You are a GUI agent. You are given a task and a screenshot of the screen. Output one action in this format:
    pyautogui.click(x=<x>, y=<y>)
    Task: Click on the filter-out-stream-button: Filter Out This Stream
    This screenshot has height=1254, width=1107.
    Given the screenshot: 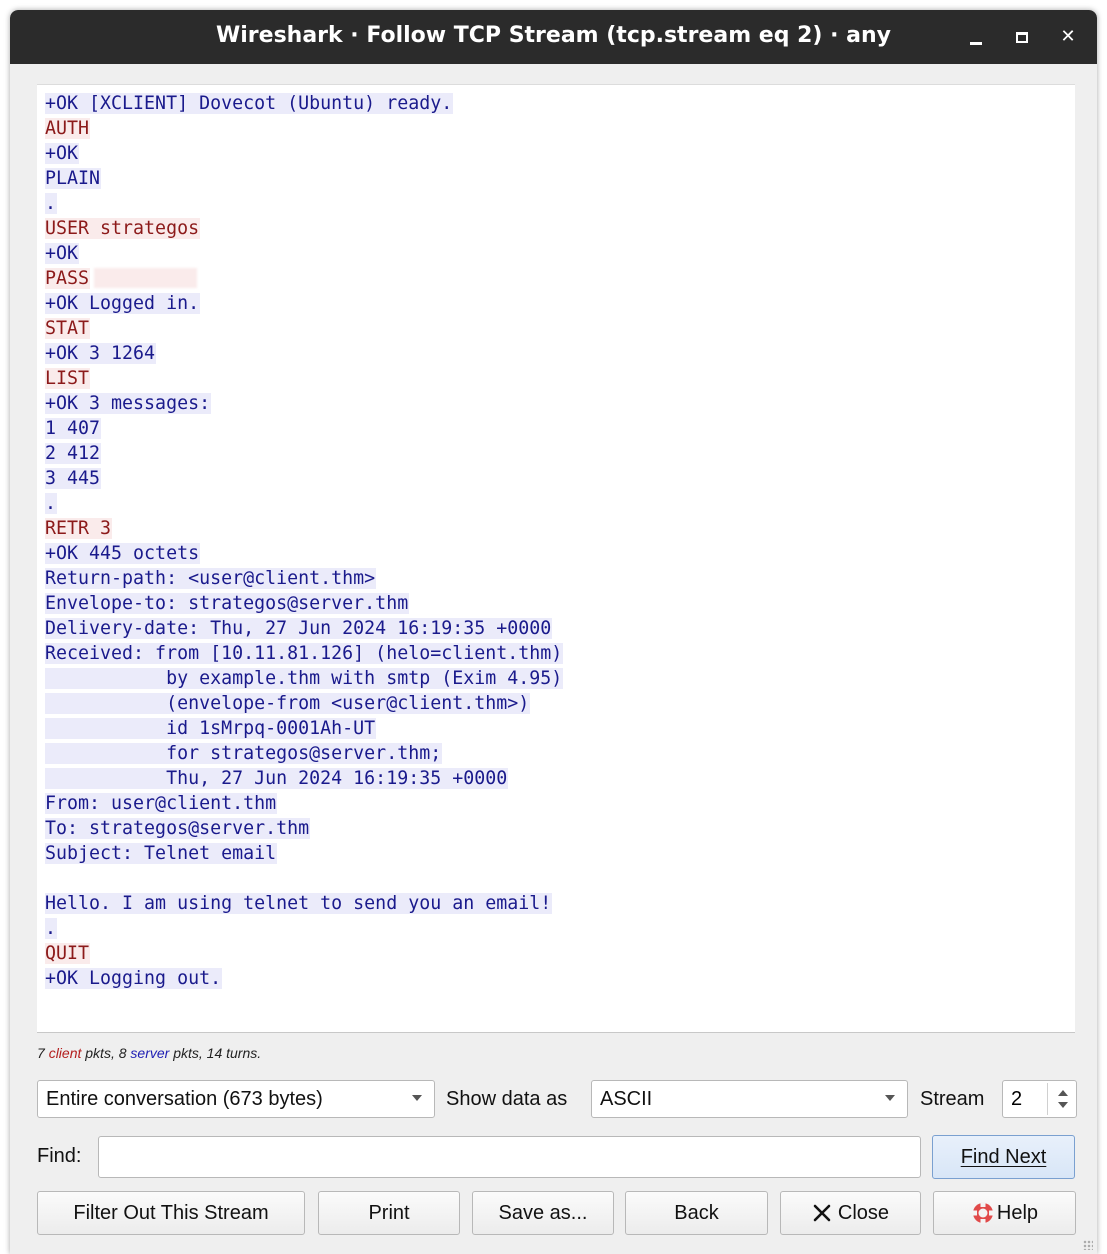 What is the action you would take?
    pyautogui.click(x=171, y=1213)
    